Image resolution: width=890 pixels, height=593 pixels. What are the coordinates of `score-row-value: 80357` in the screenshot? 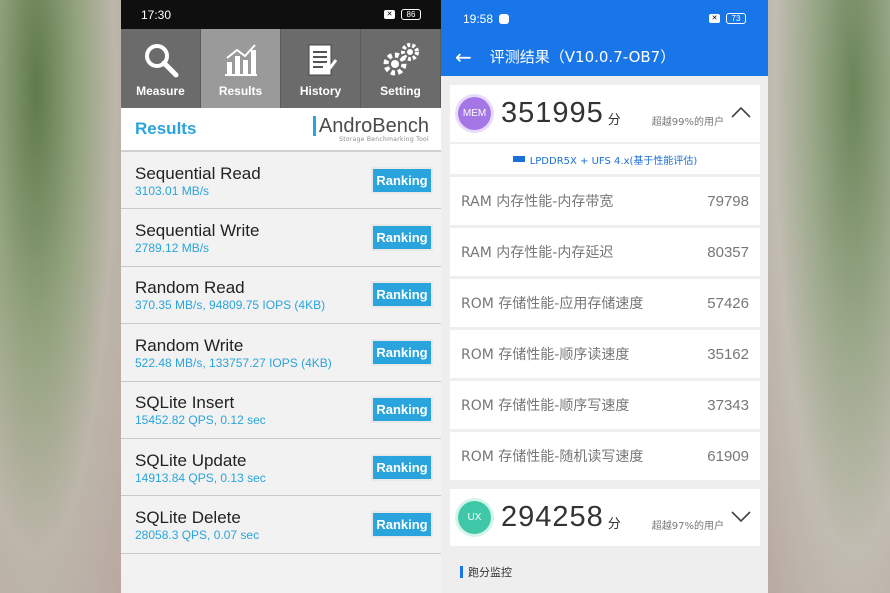 It's located at (728, 252).